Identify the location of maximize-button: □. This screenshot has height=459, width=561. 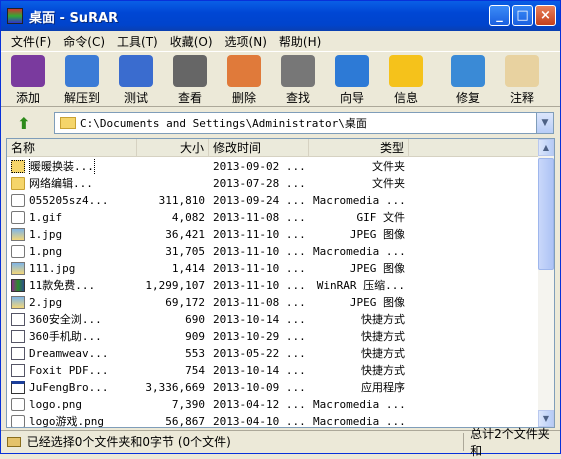
(522, 15).